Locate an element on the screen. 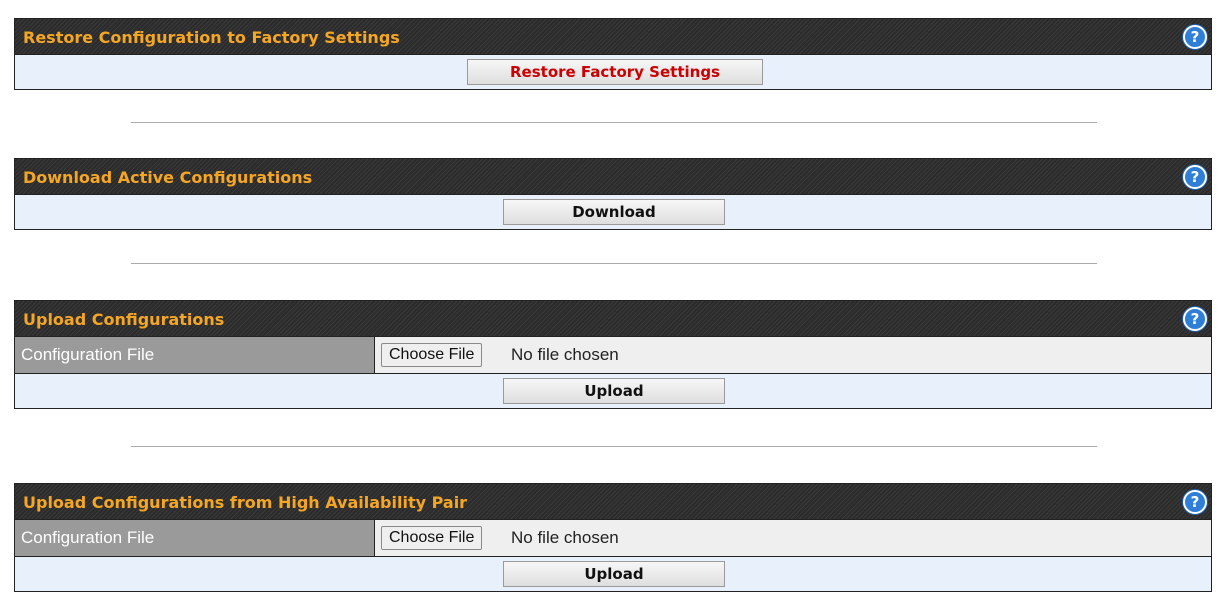 Image resolution: width=1225 pixels, height=606 pixels. ha-choose-file-button: Choose File is located at coordinates (432, 538).